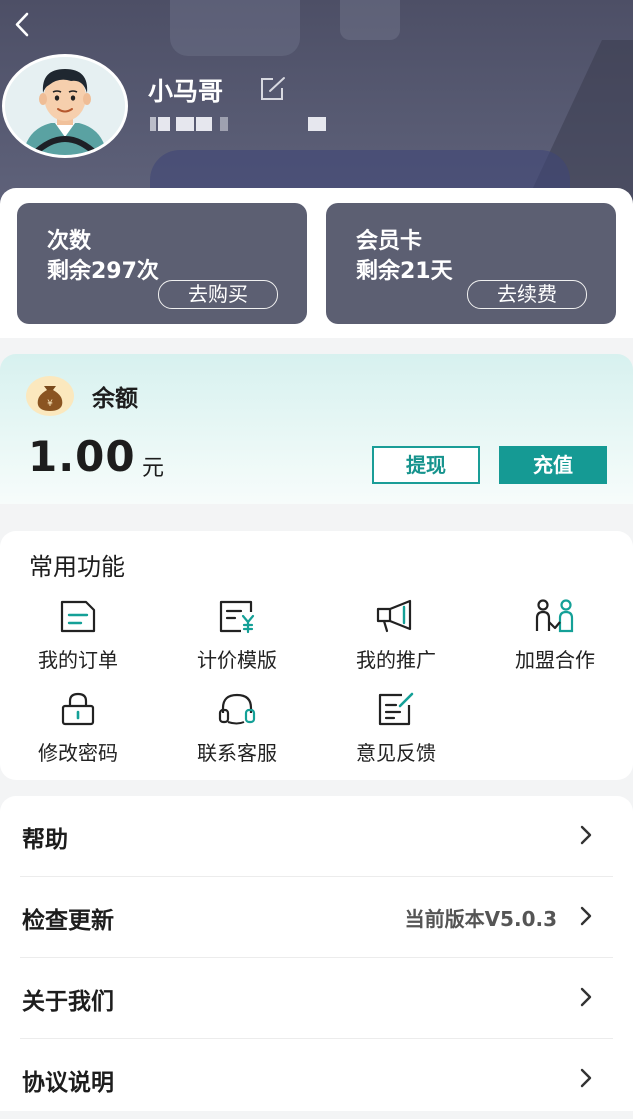  Describe the element at coordinates (389, 241) in the screenshot. I see `membership-card-title: 会员卡` at that location.